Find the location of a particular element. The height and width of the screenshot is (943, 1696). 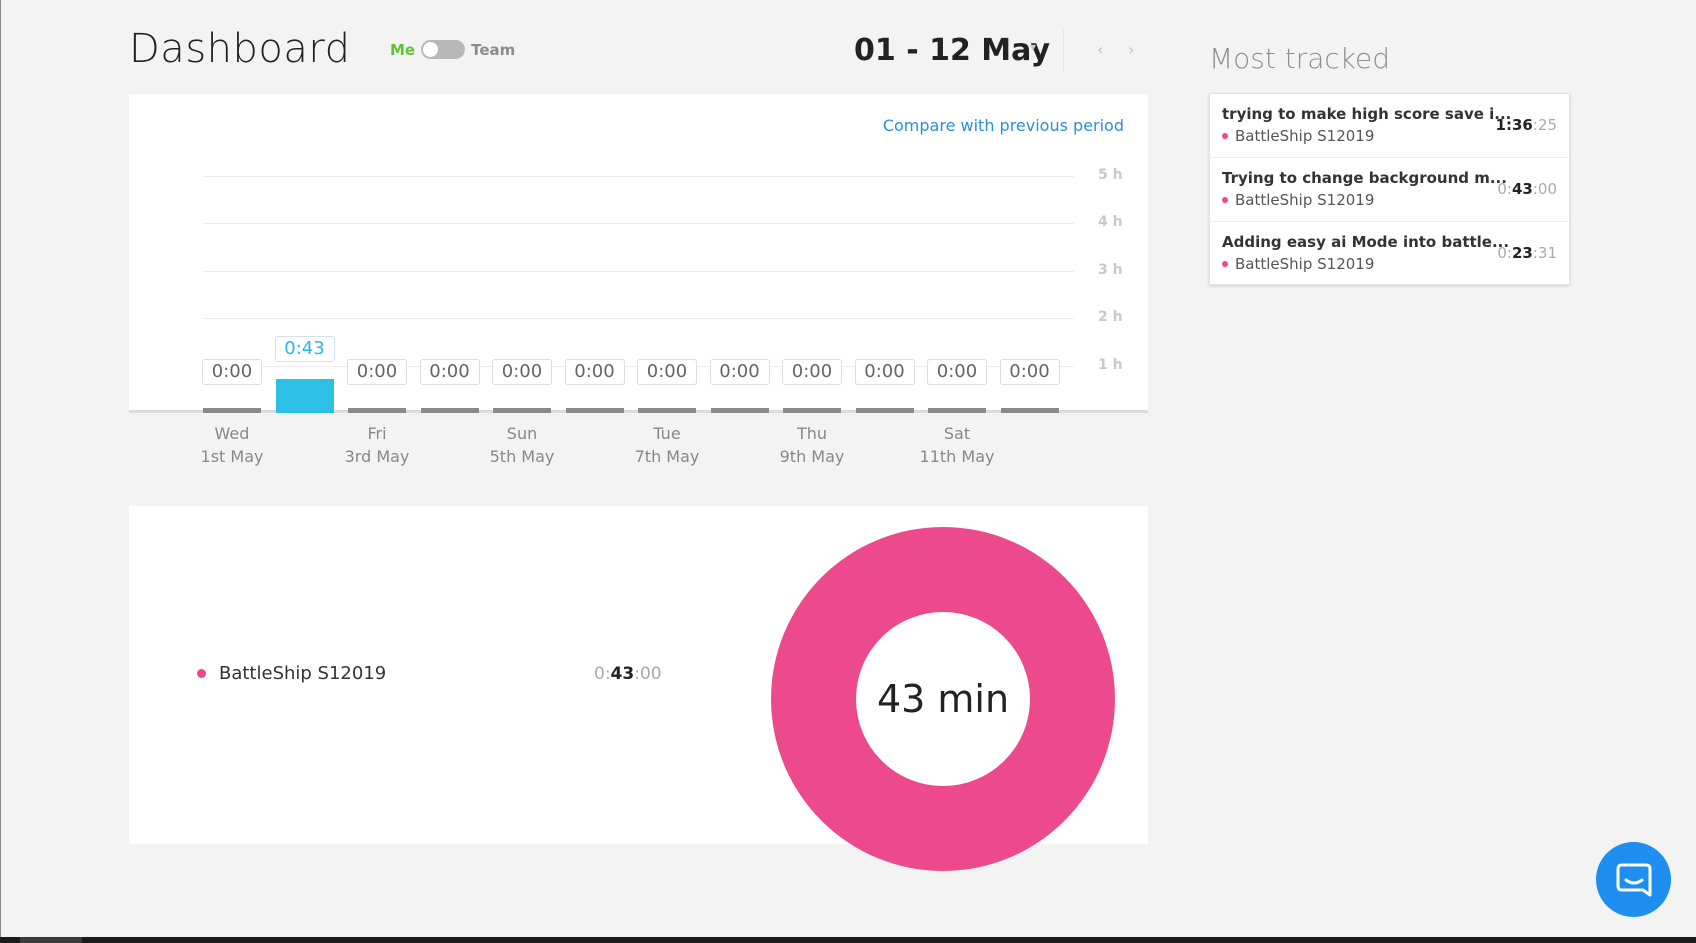

page-title: Dashboard is located at coordinates (240, 49).